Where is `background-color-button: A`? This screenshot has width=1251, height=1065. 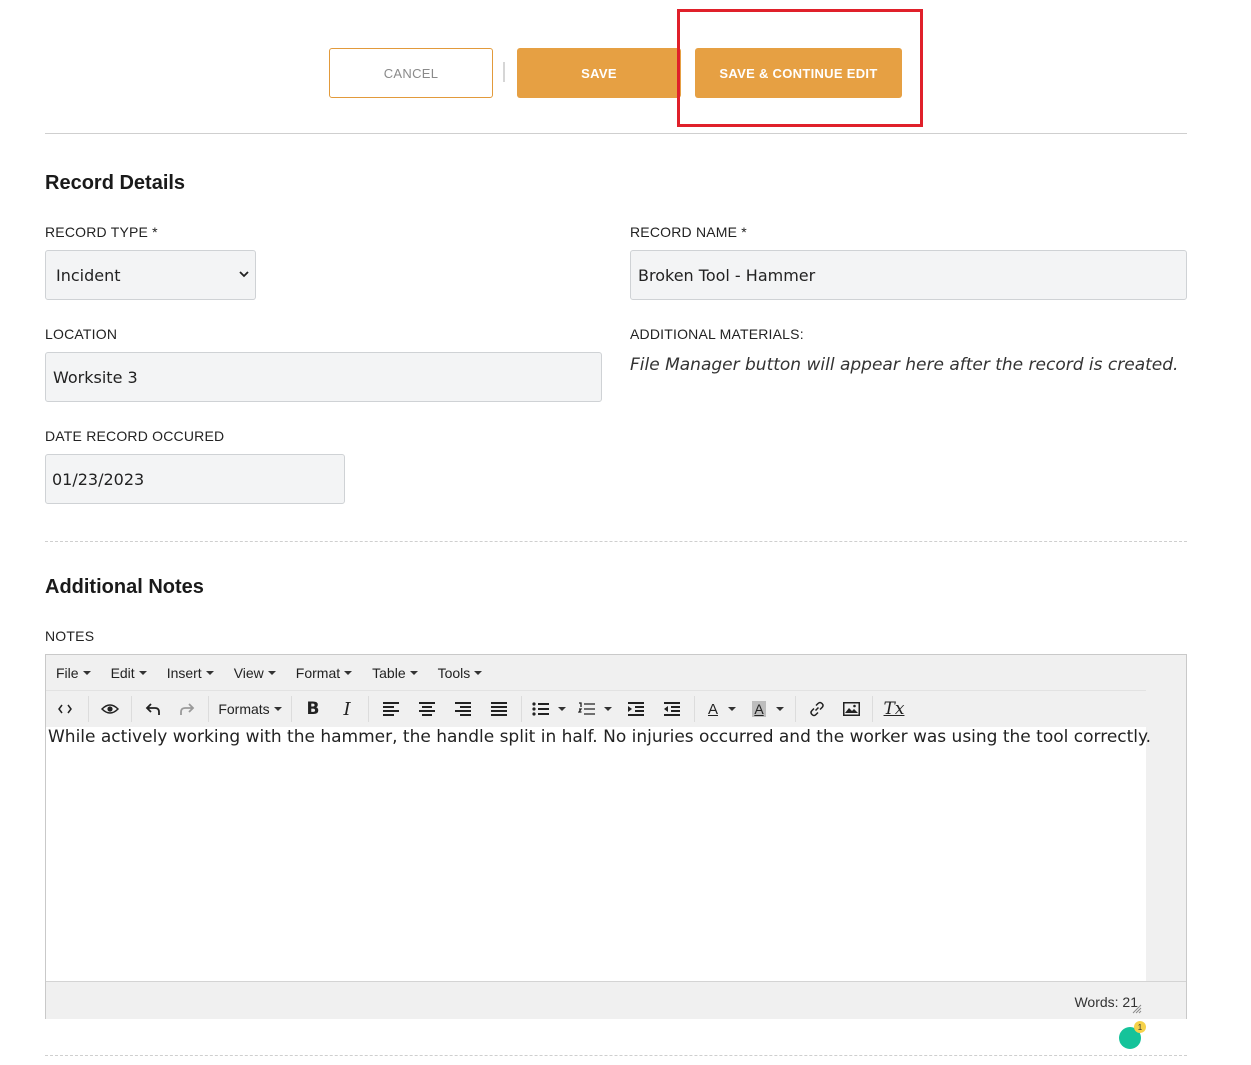
background-color-button: A is located at coordinates (768, 709).